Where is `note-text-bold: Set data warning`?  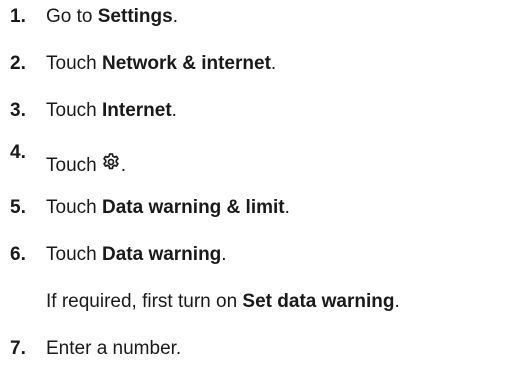 note-text-bold: Set data warning is located at coordinates (318, 301).